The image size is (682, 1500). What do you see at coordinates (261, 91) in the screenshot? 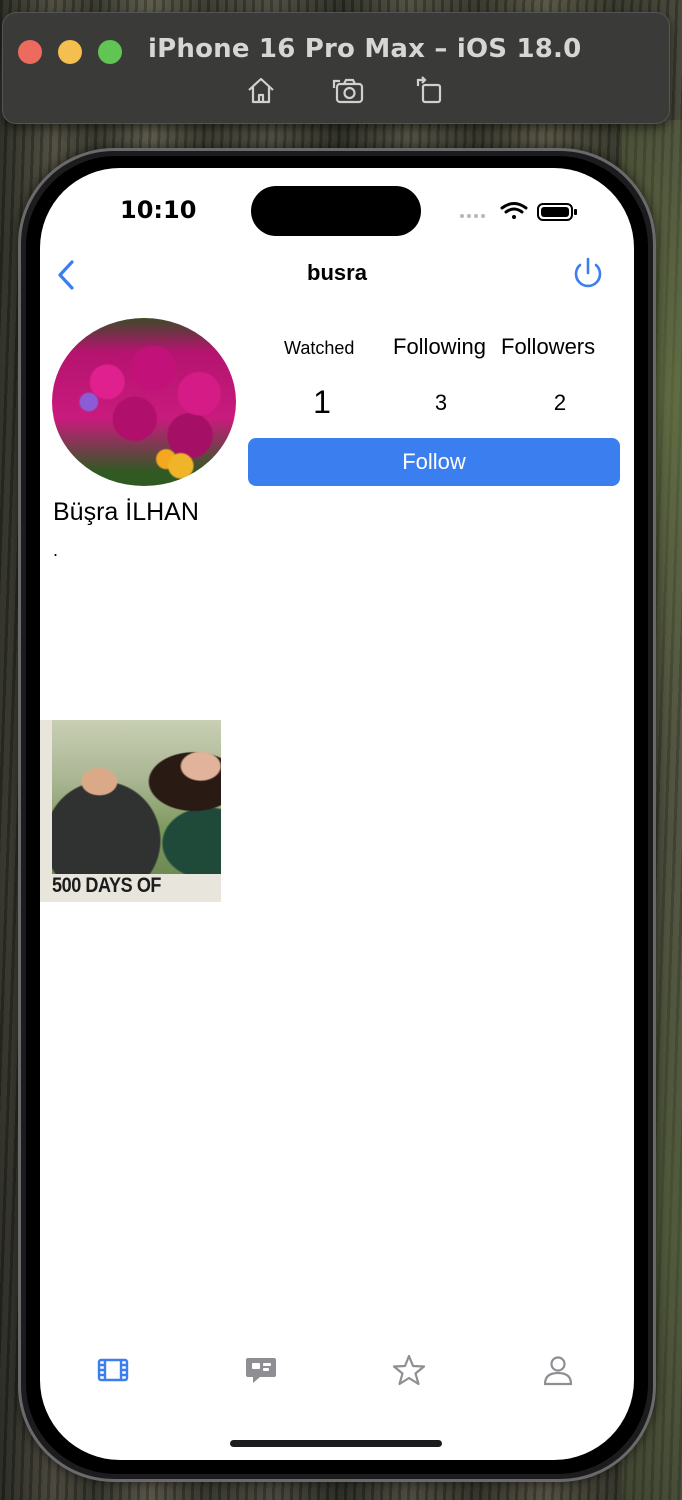
I see `home-icon` at bounding box center [261, 91].